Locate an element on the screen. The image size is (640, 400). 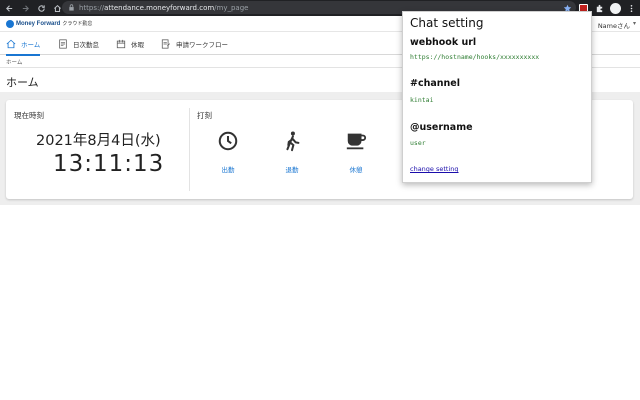
forward-icon is located at coordinates (25, 8).